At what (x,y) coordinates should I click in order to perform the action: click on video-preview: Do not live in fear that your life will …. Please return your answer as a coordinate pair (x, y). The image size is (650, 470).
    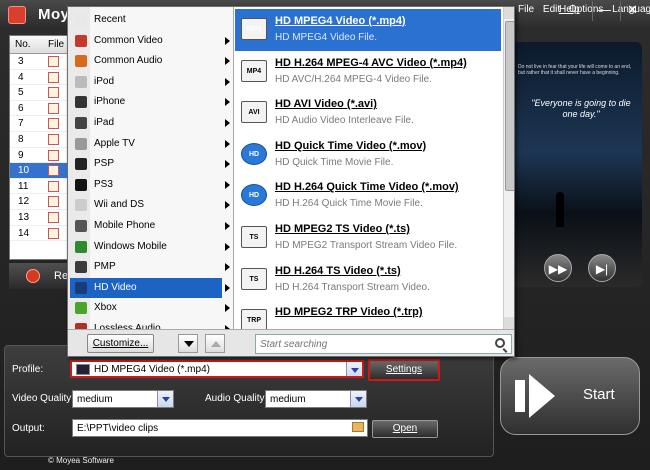
    Looking at the image, I should click on (577, 164).